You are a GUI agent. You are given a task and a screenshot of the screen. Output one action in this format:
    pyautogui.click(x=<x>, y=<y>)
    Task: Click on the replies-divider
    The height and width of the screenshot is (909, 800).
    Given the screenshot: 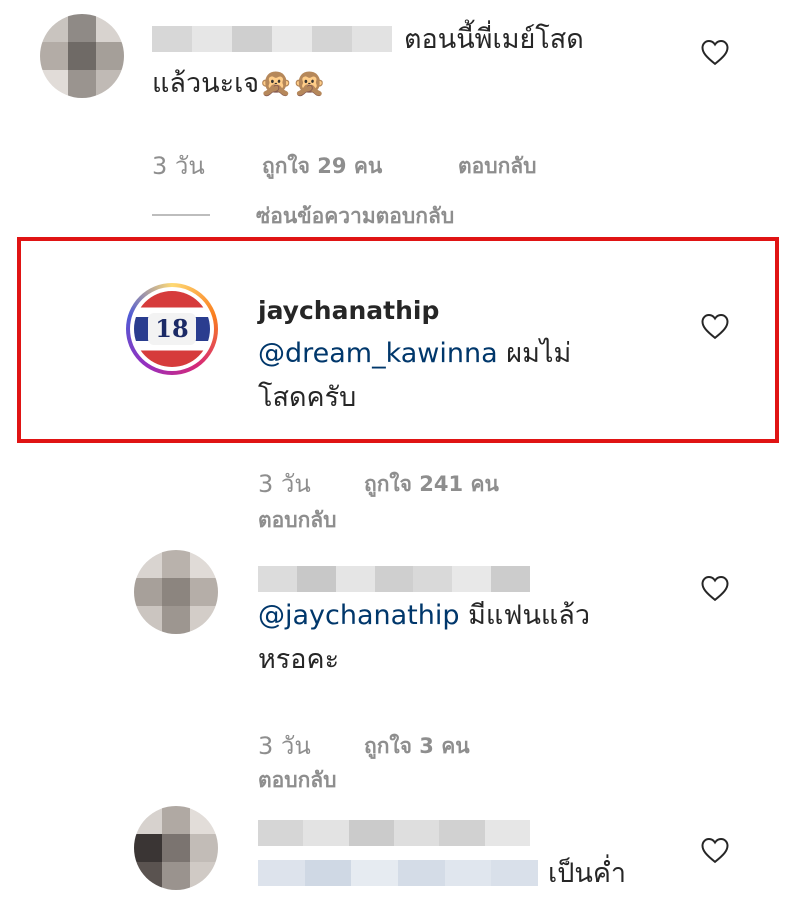 What is the action you would take?
    pyautogui.click(x=181, y=215)
    